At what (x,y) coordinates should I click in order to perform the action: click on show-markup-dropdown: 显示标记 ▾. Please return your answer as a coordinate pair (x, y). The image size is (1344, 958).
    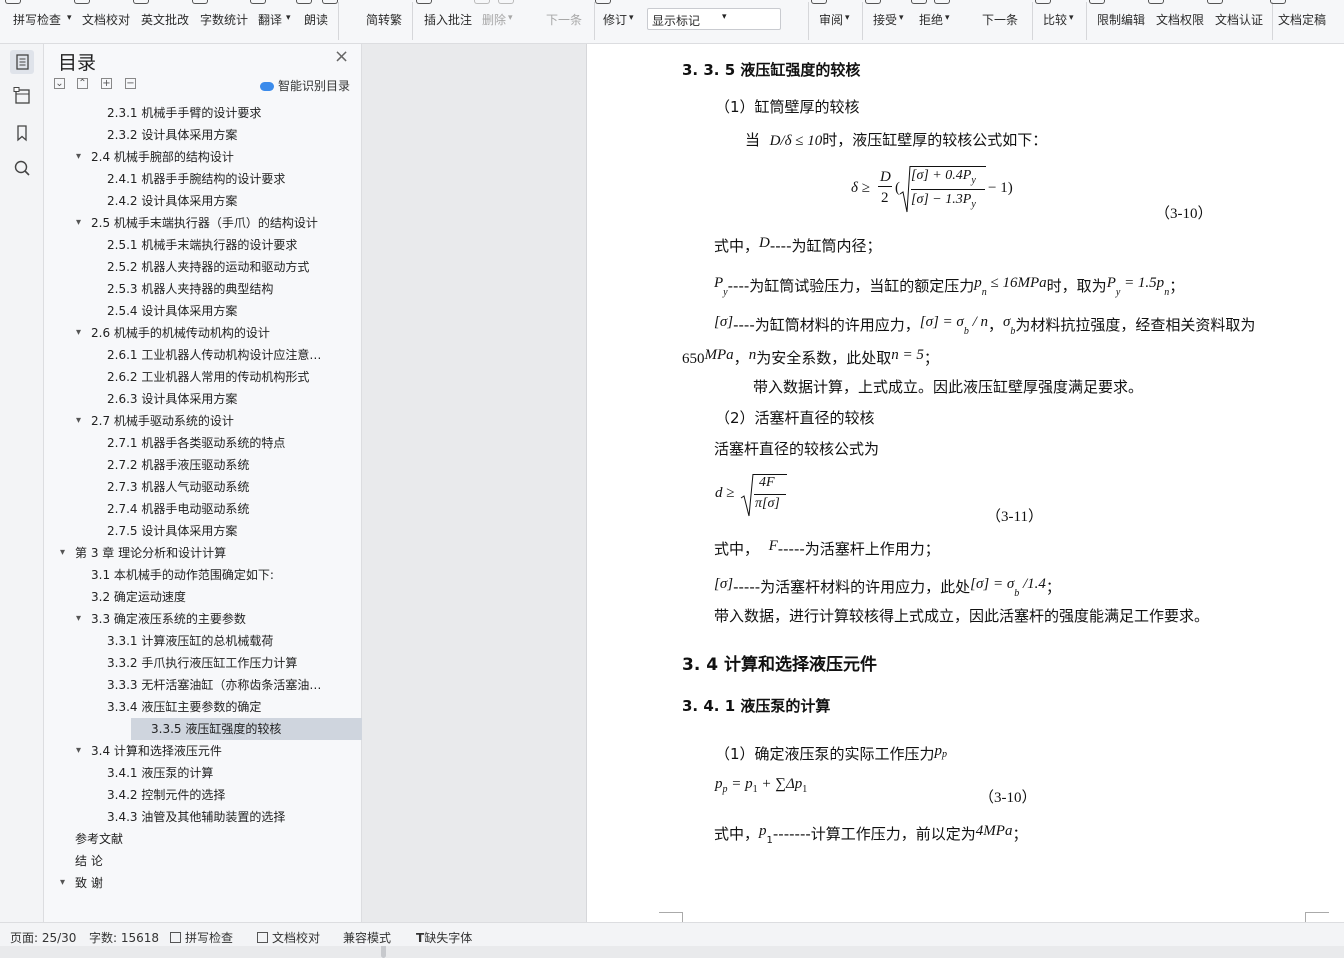
    Looking at the image, I should click on (714, 19).